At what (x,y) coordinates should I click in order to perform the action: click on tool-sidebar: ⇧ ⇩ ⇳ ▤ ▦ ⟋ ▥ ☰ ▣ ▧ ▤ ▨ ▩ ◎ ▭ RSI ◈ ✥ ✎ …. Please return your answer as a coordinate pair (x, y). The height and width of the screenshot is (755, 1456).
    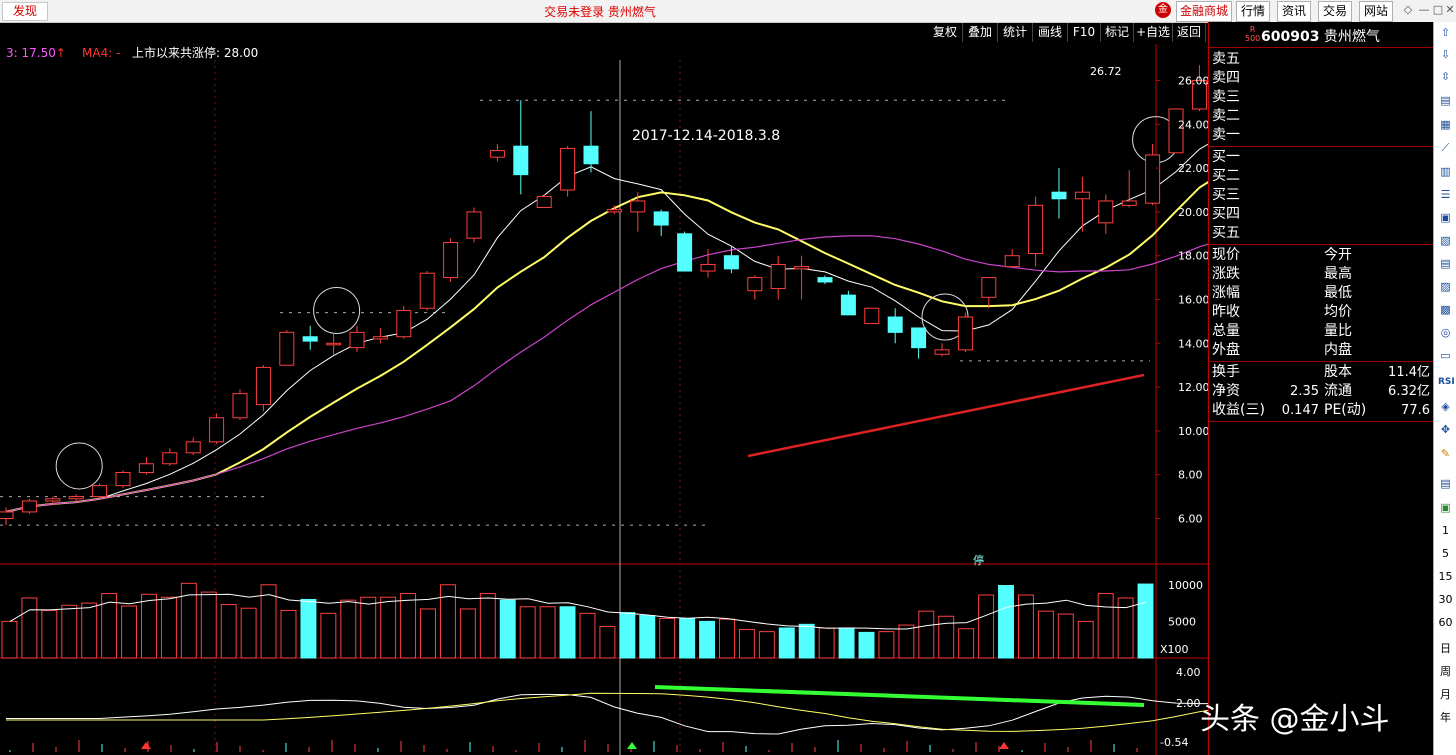
    Looking at the image, I should click on (1444, 388).